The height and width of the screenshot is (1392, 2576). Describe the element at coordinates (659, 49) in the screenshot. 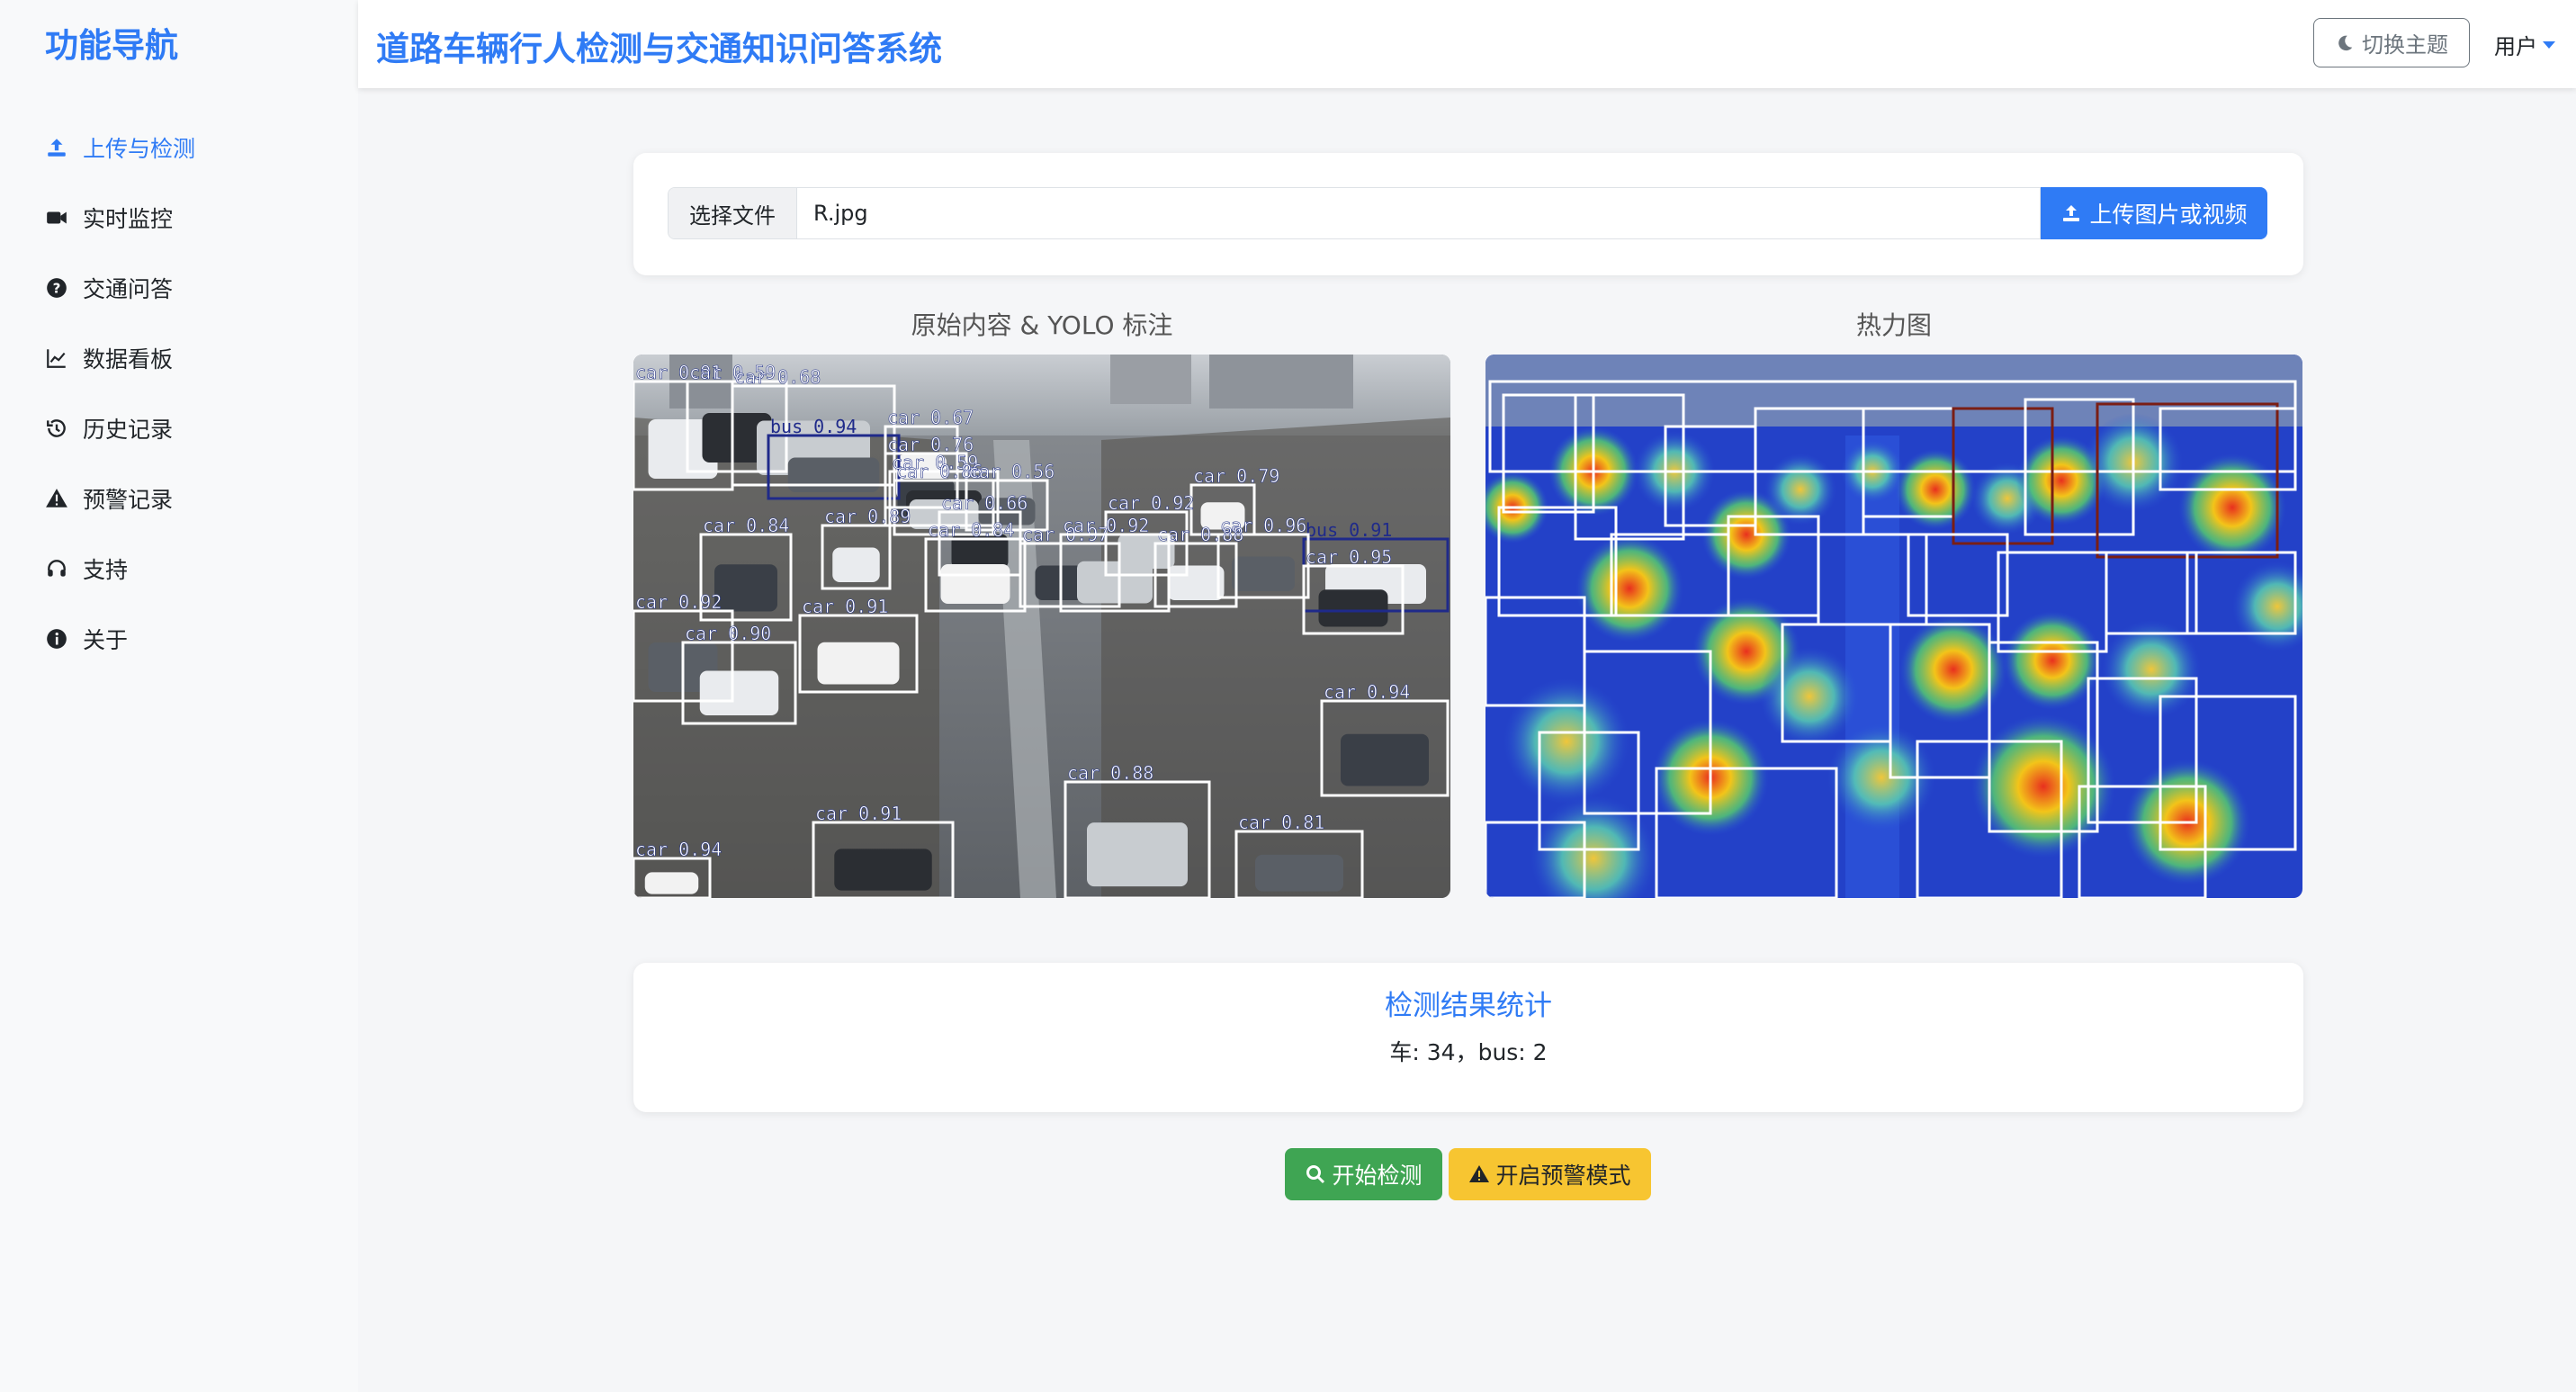

I see `page-title: 道路车辆行人检测与交通知识问答系统` at that location.